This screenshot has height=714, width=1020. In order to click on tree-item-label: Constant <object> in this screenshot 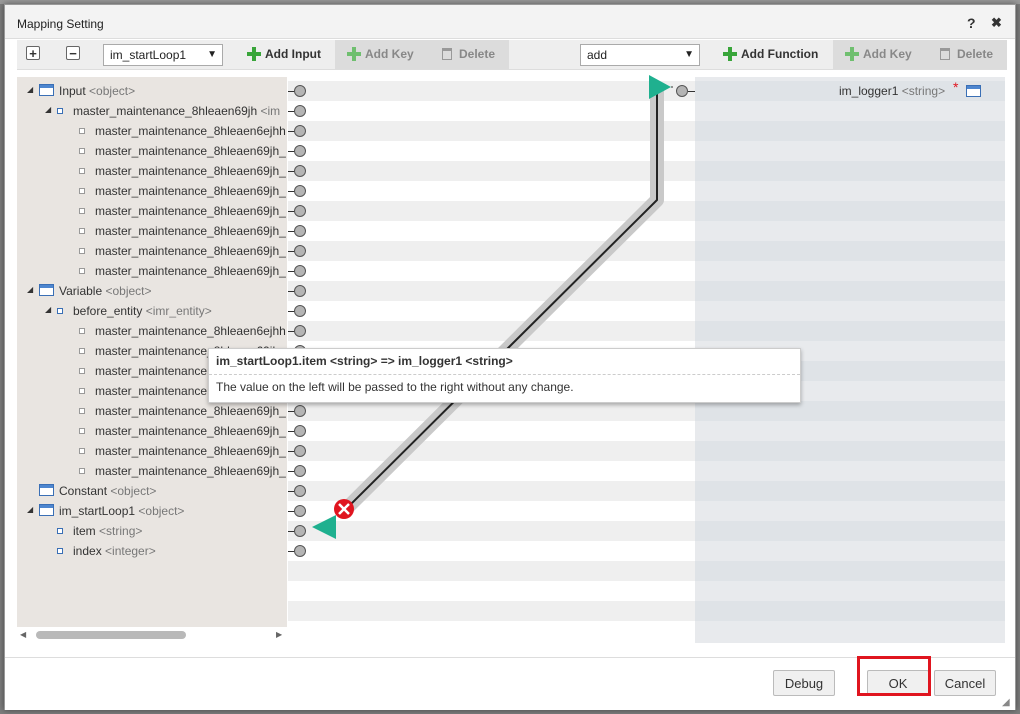, I will do `click(107, 491)`.